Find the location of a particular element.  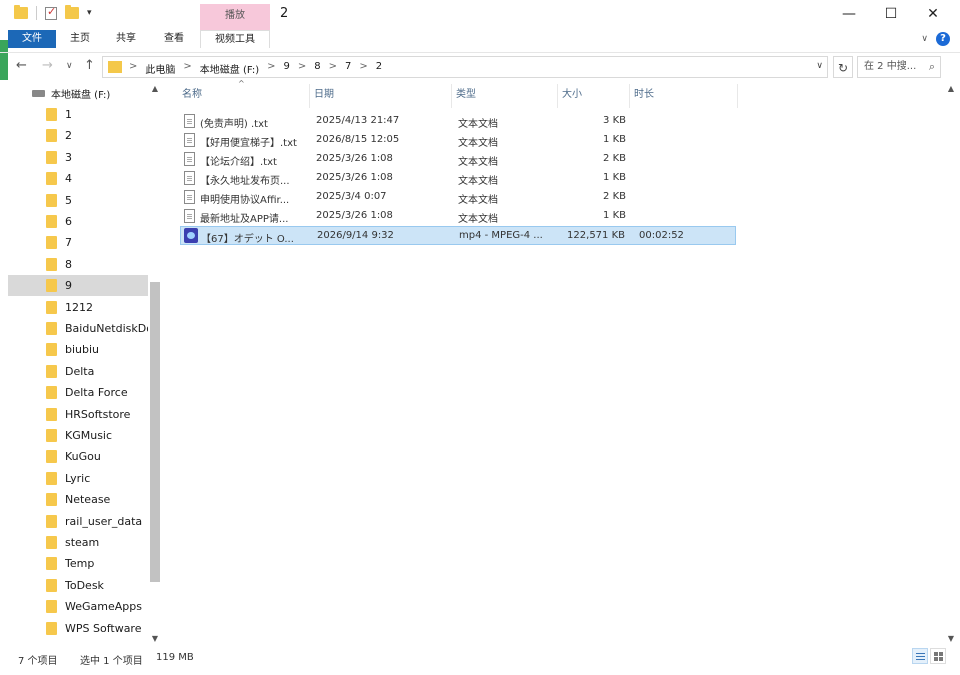

large-icons-view-button is located at coordinates (938, 656).